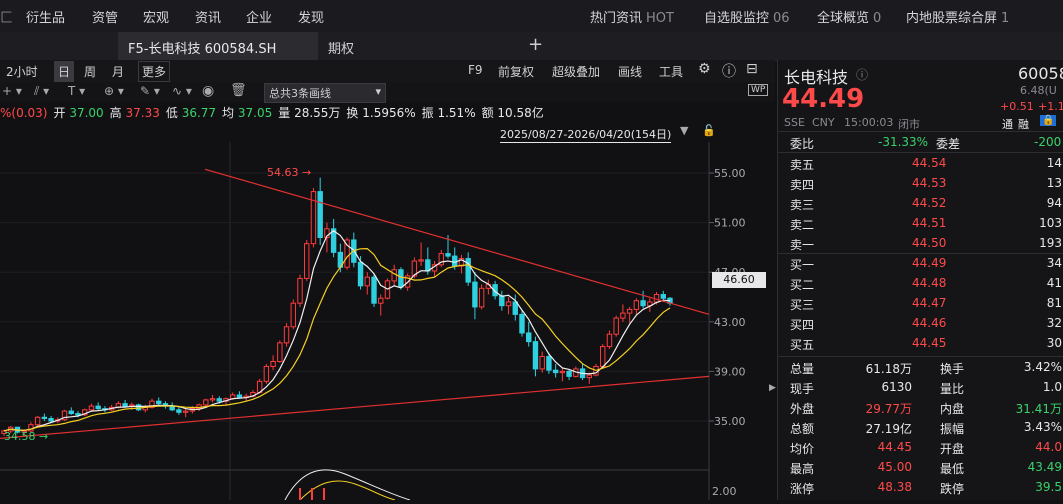 This screenshot has height=504, width=1063. I want to click on menu-news: 资讯, so click(208, 16).